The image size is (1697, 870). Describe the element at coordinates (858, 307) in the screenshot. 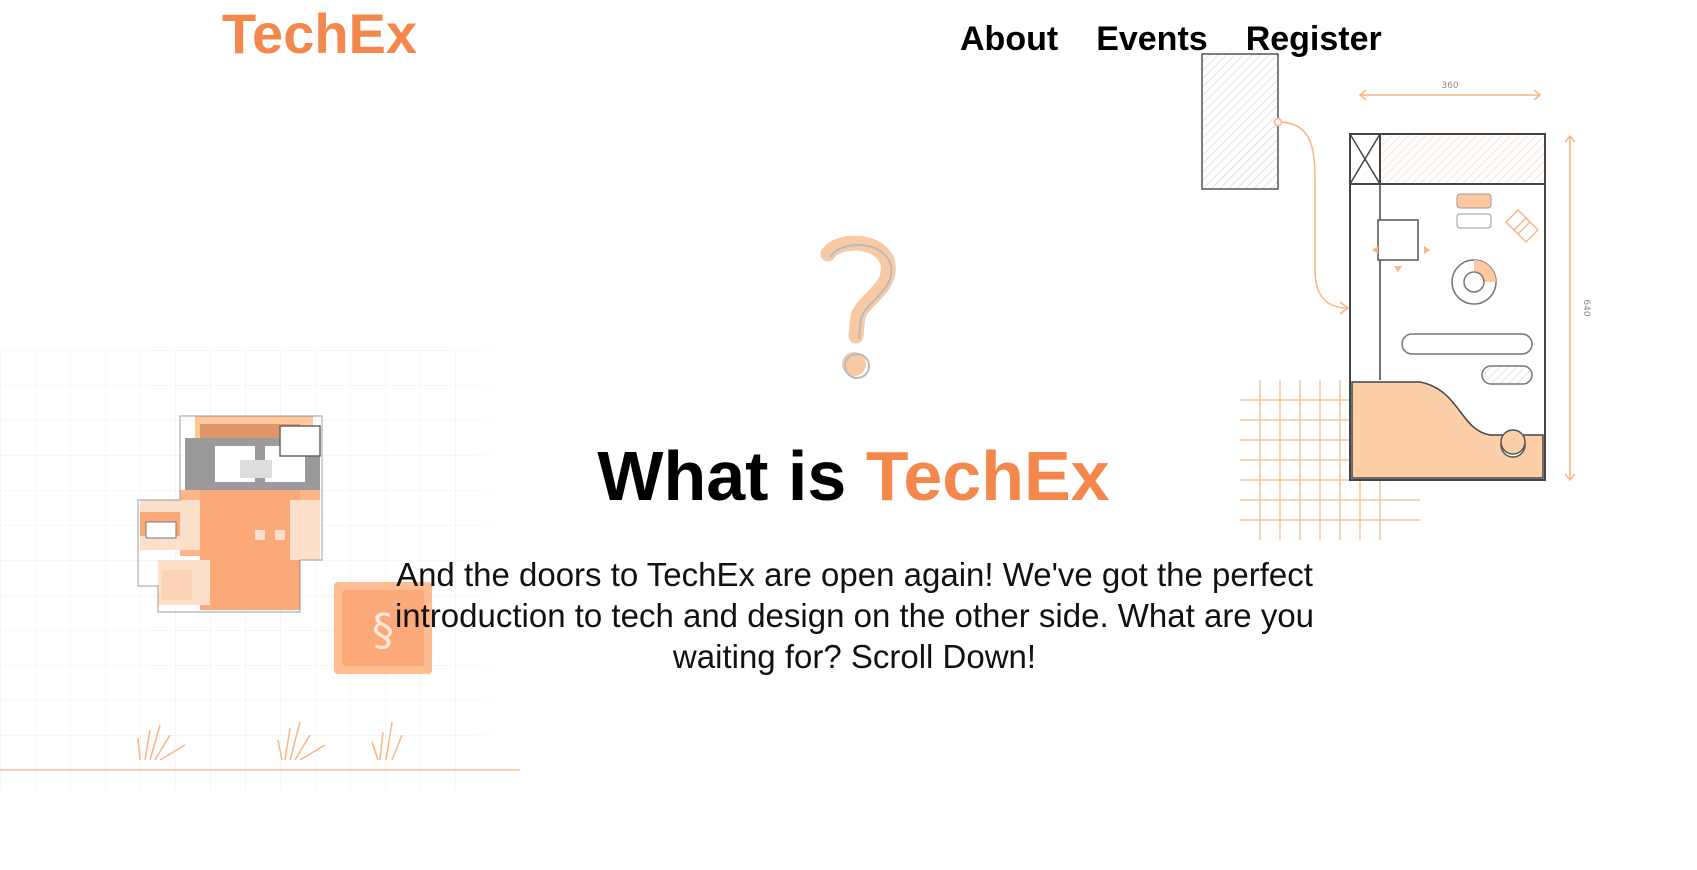

I see `question-mark-icon` at that location.